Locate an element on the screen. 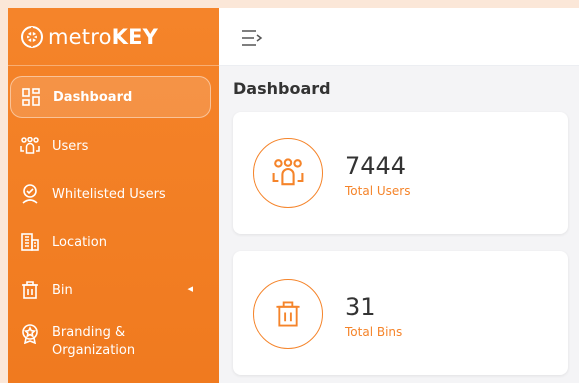 This screenshot has width=579, height=383. menu-toggle-icon is located at coordinates (252, 38).